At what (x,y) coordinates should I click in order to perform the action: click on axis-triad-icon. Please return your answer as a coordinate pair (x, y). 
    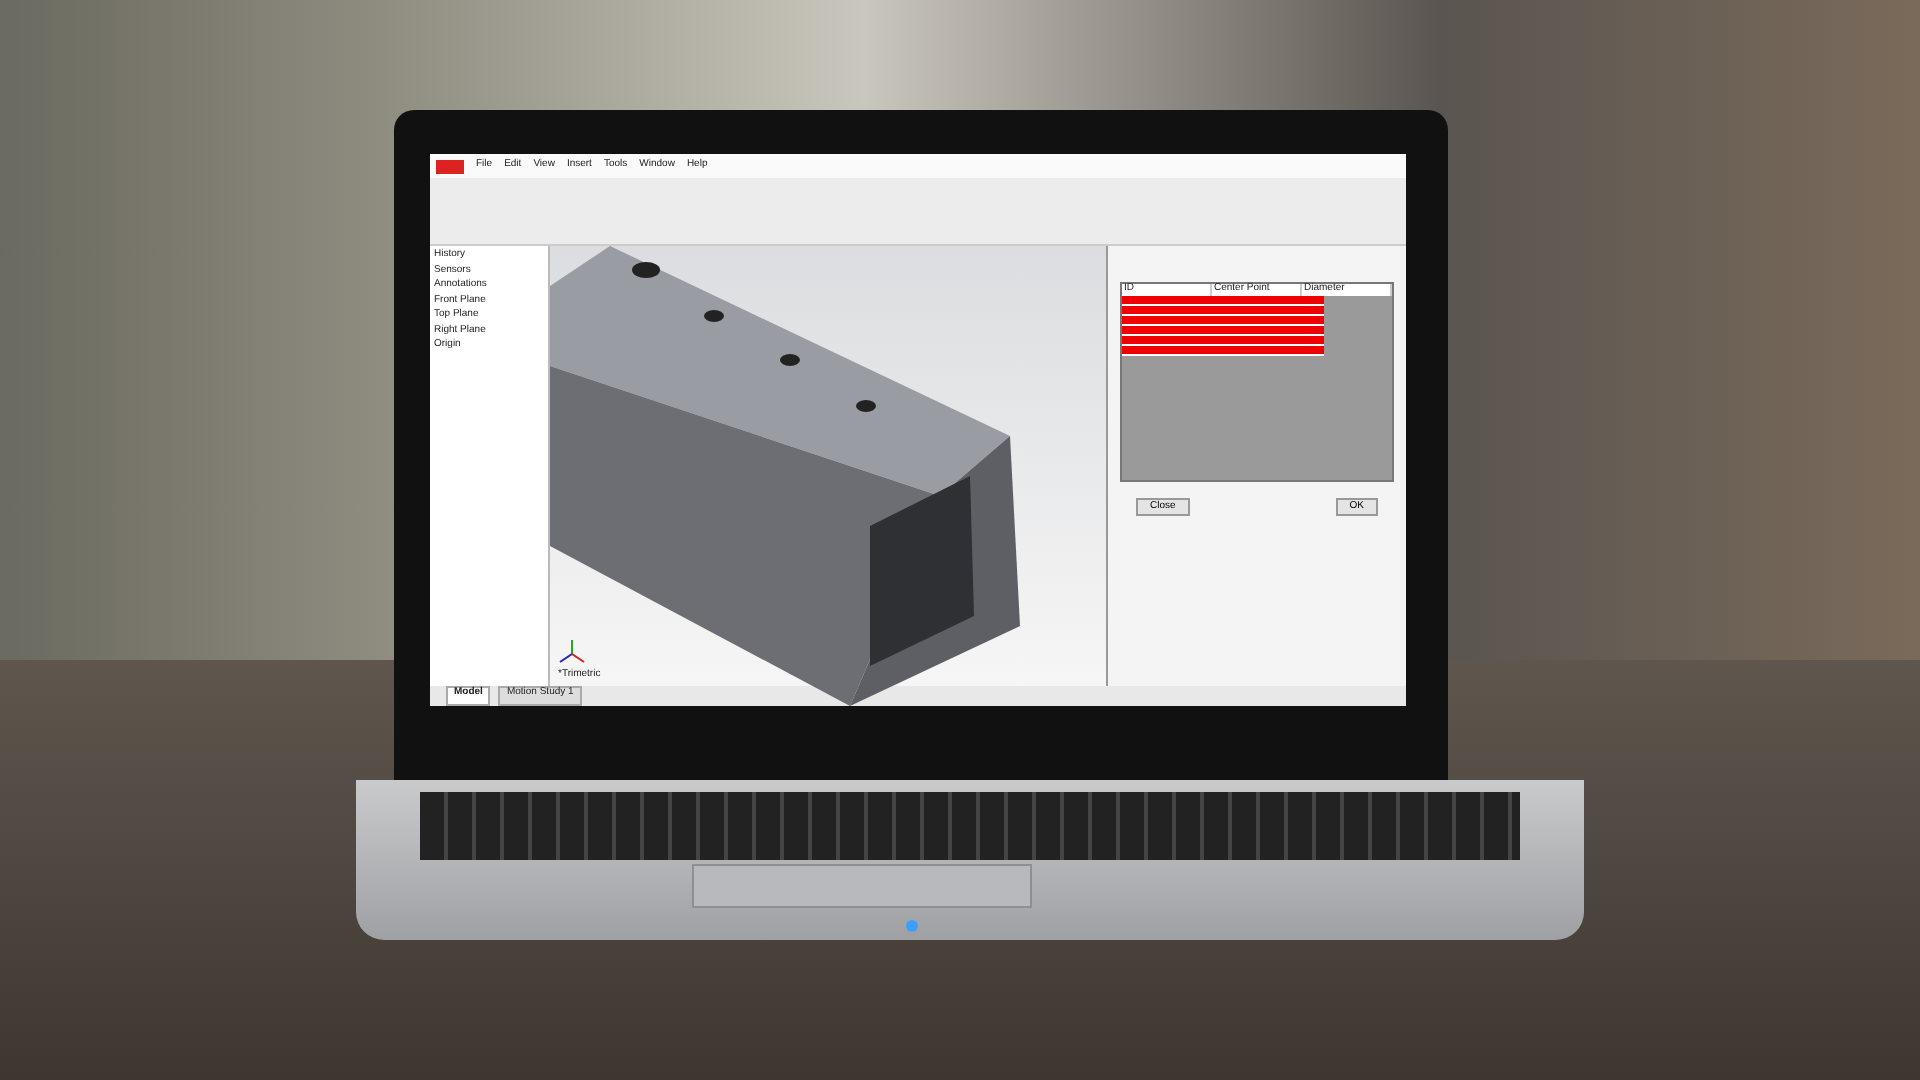
    Looking at the image, I should click on (572, 652).